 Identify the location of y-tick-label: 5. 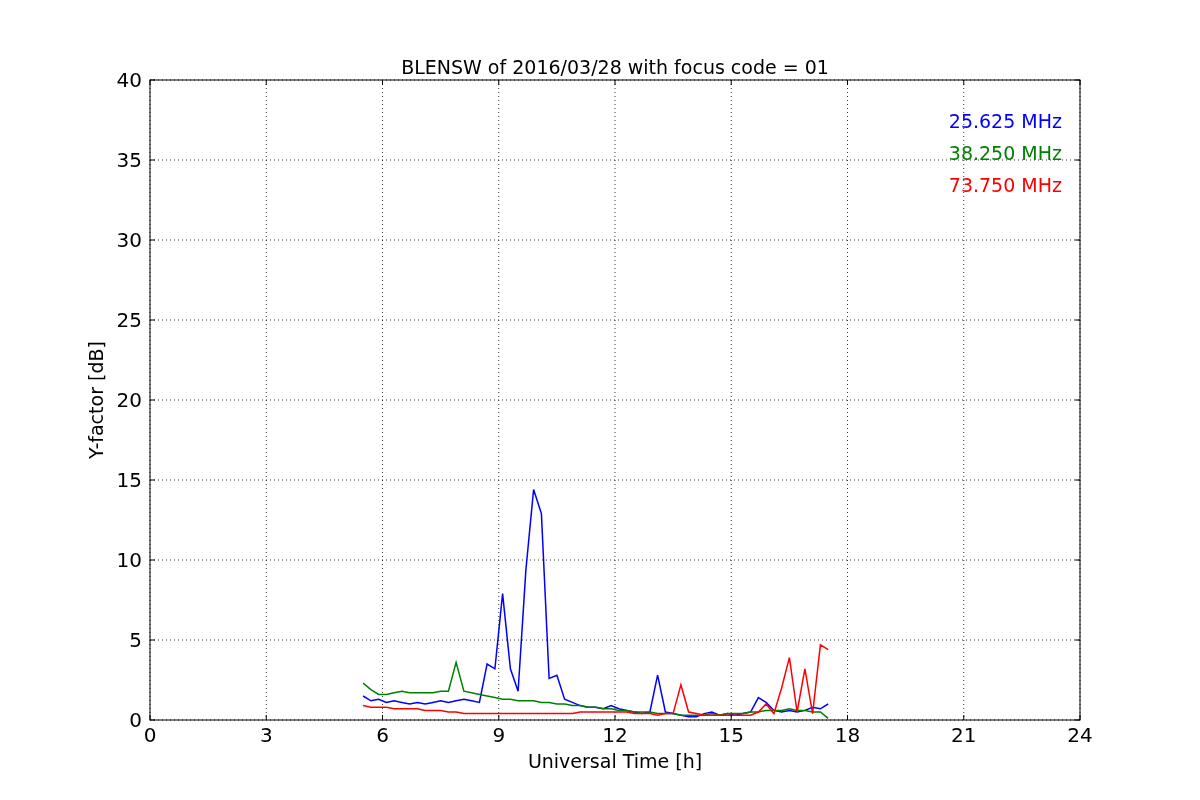
(135, 640).